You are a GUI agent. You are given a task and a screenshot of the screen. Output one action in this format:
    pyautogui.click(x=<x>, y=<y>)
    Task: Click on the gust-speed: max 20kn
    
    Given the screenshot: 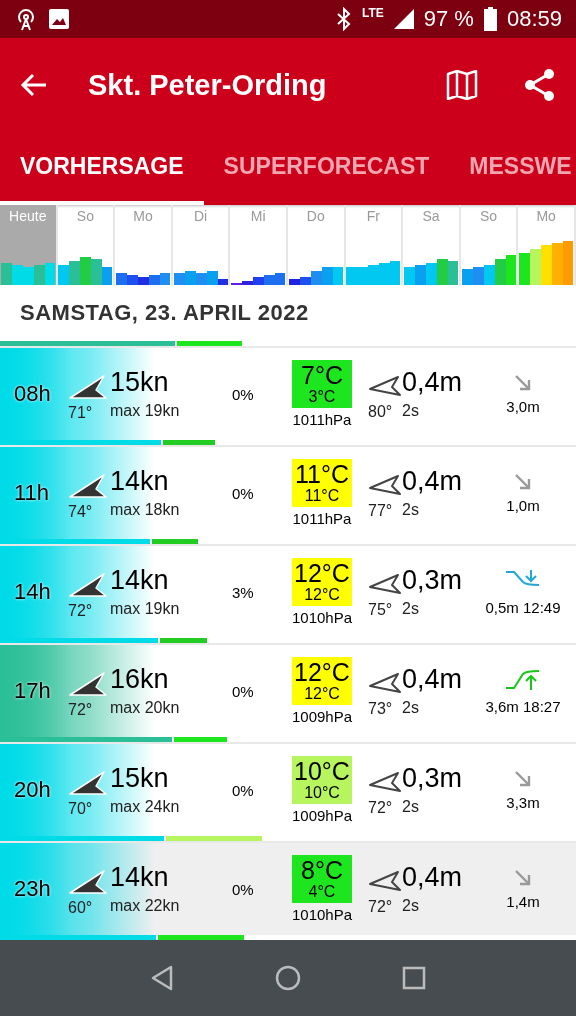 What is the action you would take?
    pyautogui.click(x=145, y=707)
    